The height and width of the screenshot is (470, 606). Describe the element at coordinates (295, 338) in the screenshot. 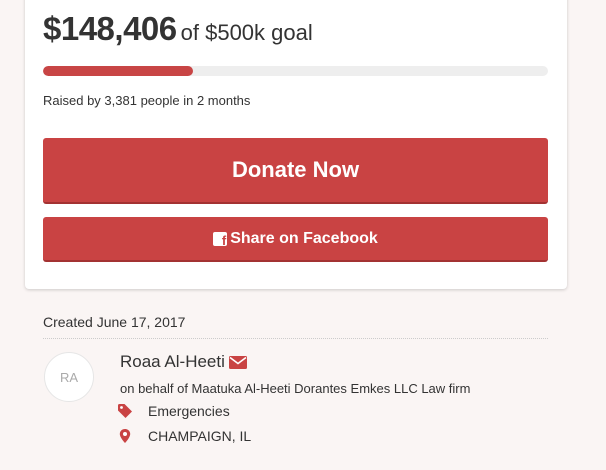

I see `divider` at that location.